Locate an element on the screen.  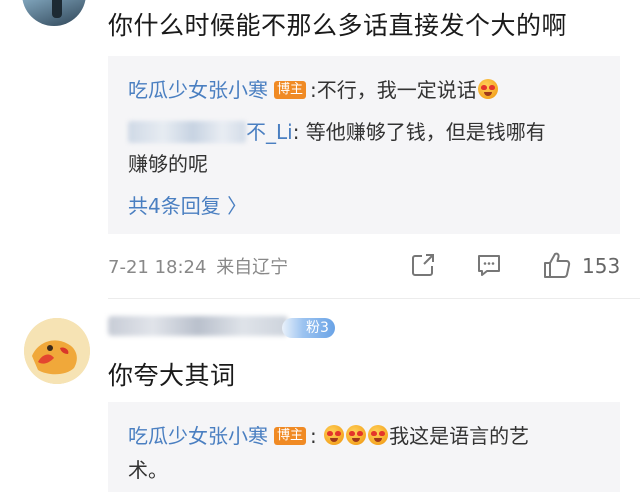
reply-item: 吃瓜少女张小寒 博主:不行，我一定说话 is located at coordinates (313, 88).